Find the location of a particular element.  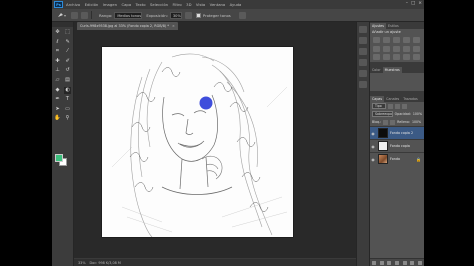

protect-tones-checkbox is located at coordinates (198, 15).